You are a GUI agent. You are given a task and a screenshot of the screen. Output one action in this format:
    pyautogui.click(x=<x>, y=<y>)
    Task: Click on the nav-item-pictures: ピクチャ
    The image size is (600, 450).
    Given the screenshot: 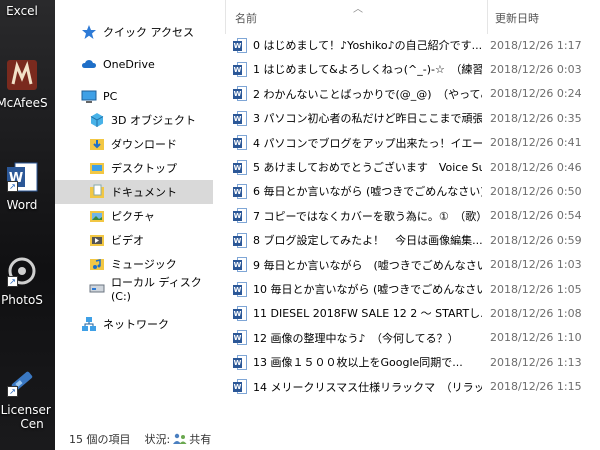 What is the action you would take?
    pyautogui.click(x=134, y=216)
    